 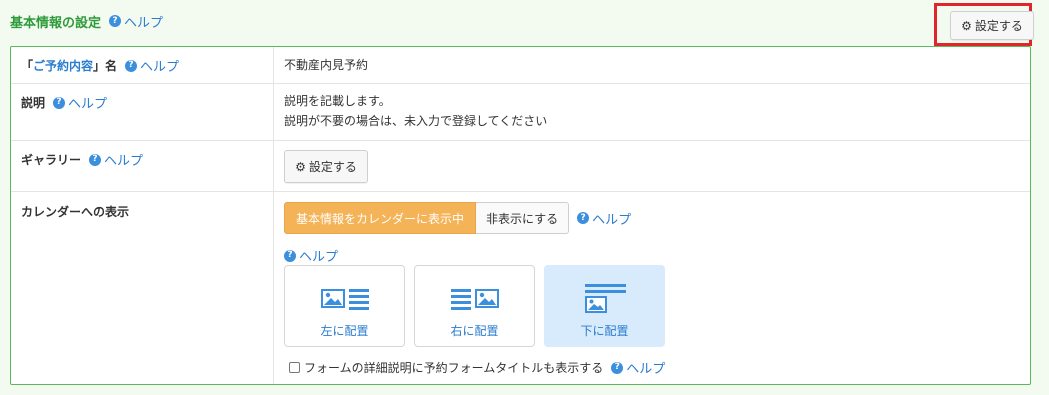 I want to click on calendar-label-cell: カレンダーへの表示, so click(x=142, y=288).